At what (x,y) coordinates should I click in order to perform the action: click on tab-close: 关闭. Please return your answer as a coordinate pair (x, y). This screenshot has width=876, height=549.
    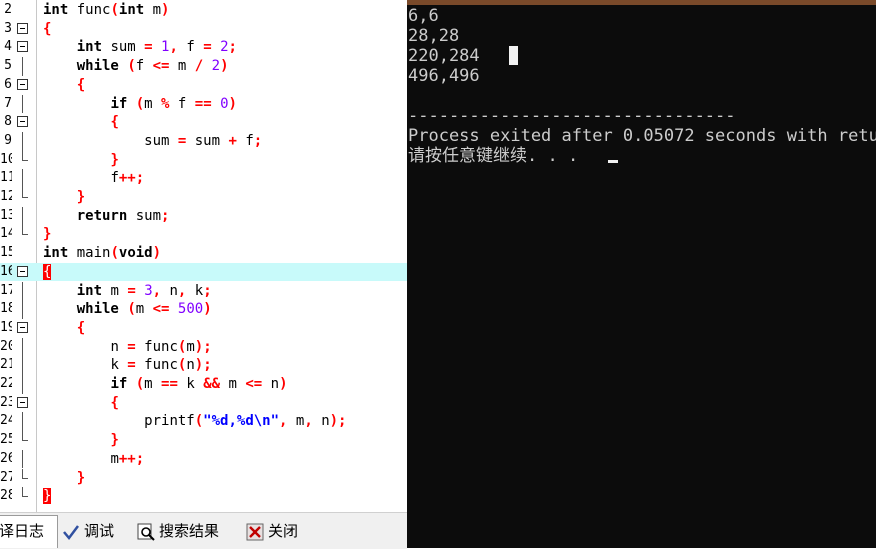
    Looking at the image, I should click on (272, 531).